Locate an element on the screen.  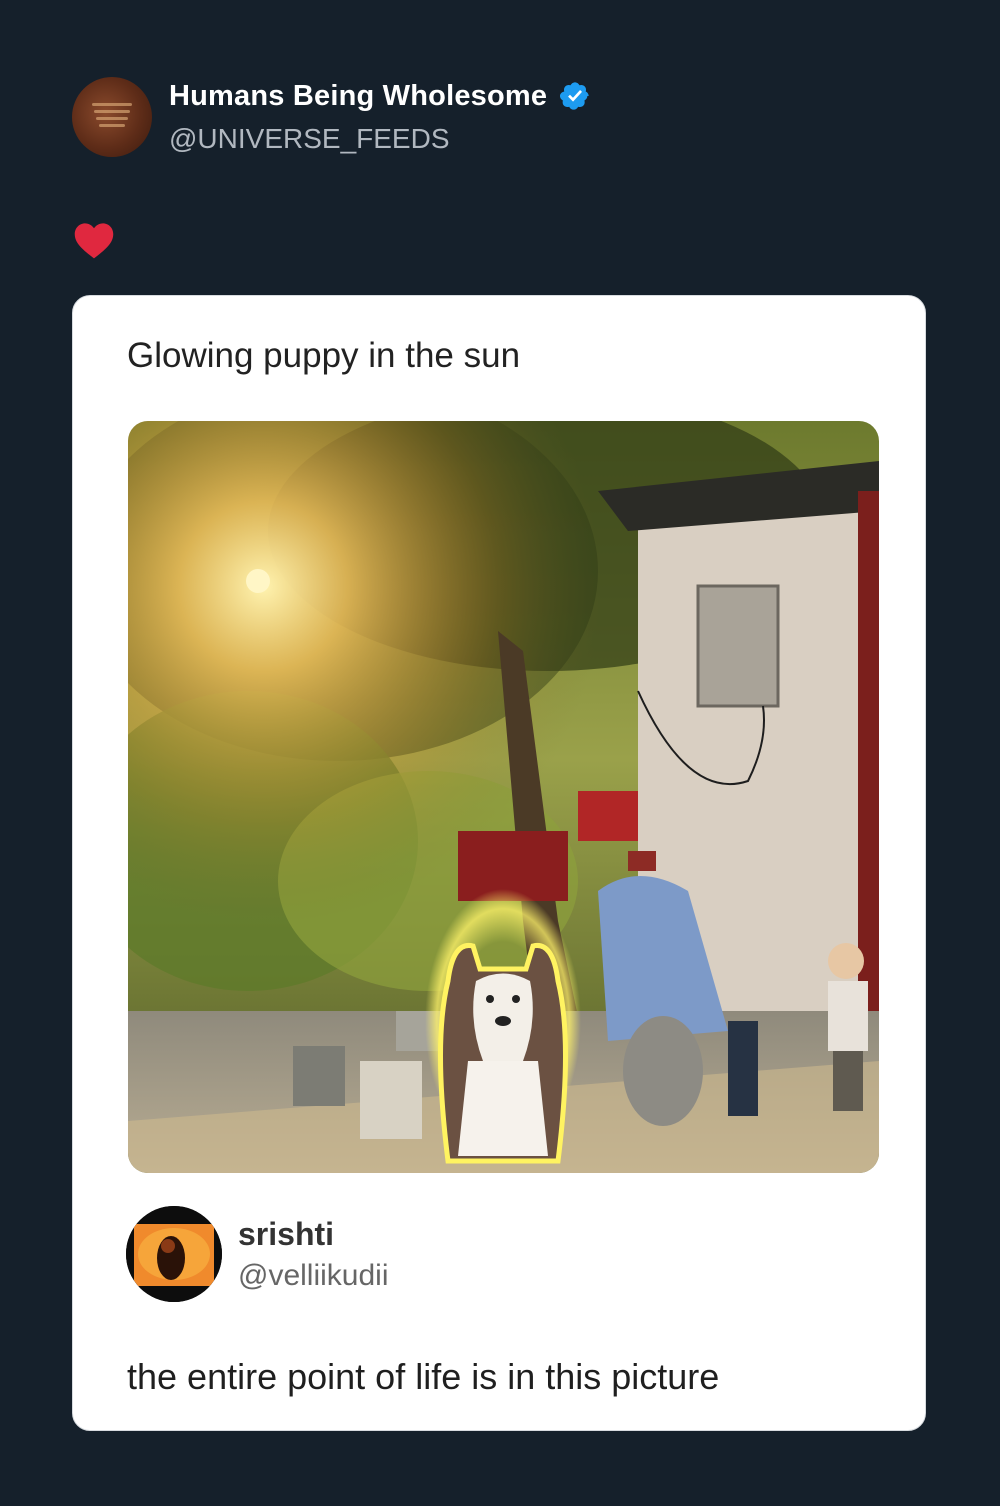
reply-avatar is located at coordinates (174, 1254).